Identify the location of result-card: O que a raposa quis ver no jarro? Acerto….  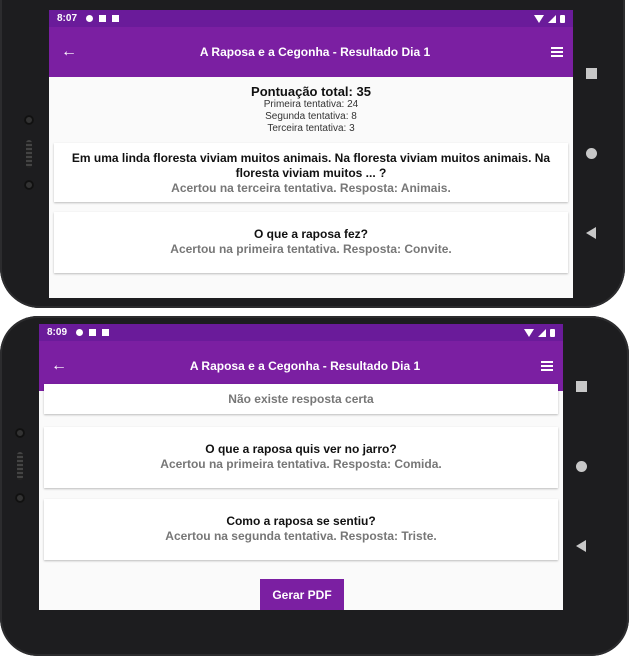
(301, 457).